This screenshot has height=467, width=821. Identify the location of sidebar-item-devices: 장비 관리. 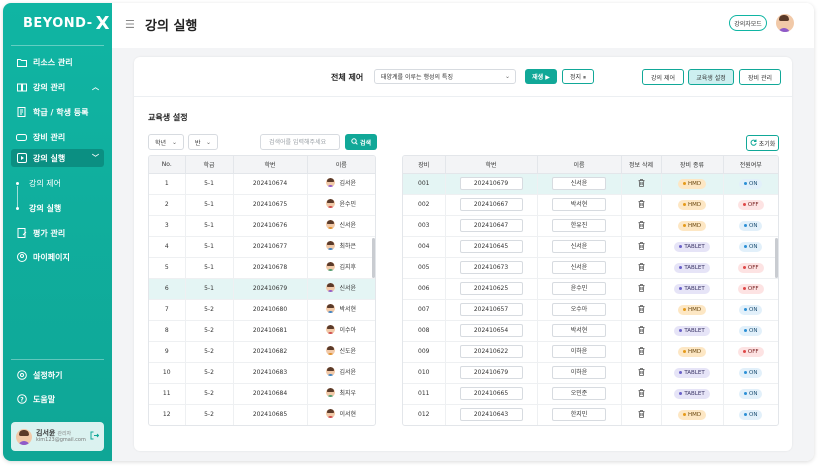
(57, 137).